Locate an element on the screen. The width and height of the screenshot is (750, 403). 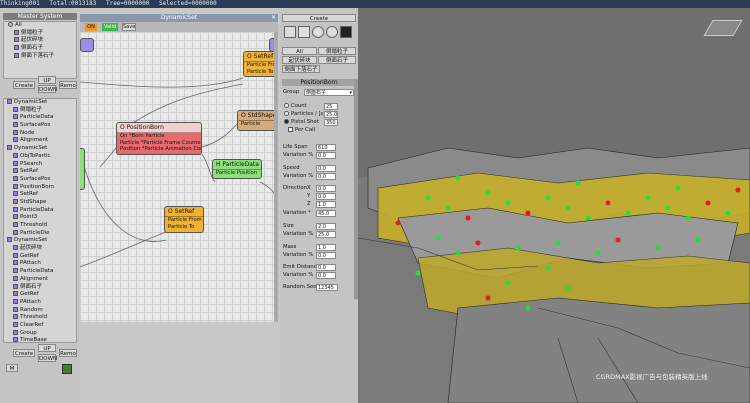
bottom-up-button: UP is located at coordinates (47, 348).